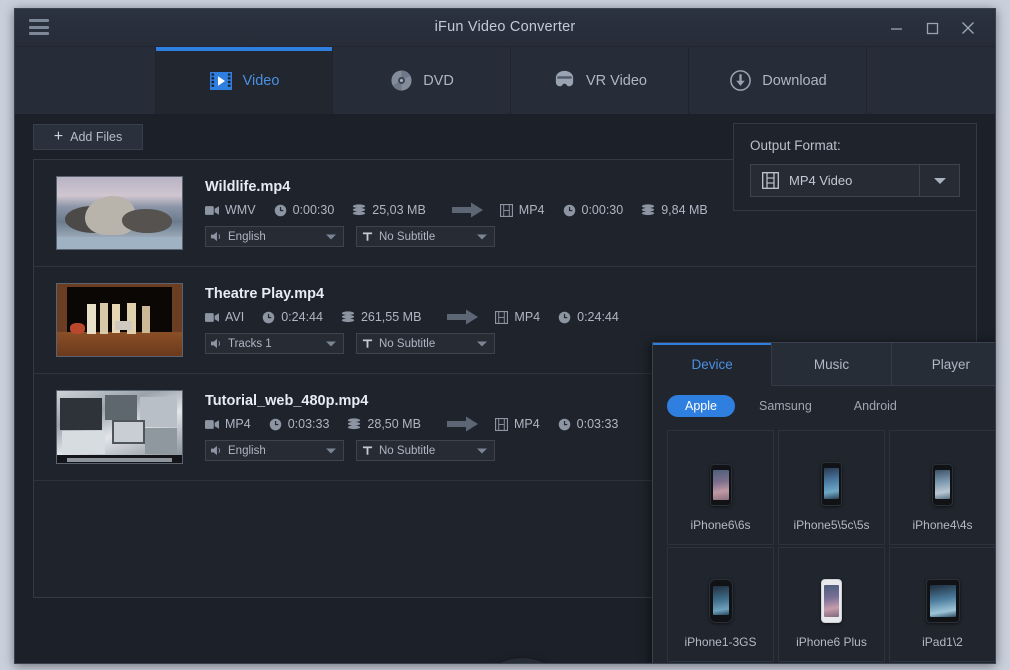  What do you see at coordinates (740, 81) in the screenshot?
I see `download-icon` at bounding box center [740, 81].